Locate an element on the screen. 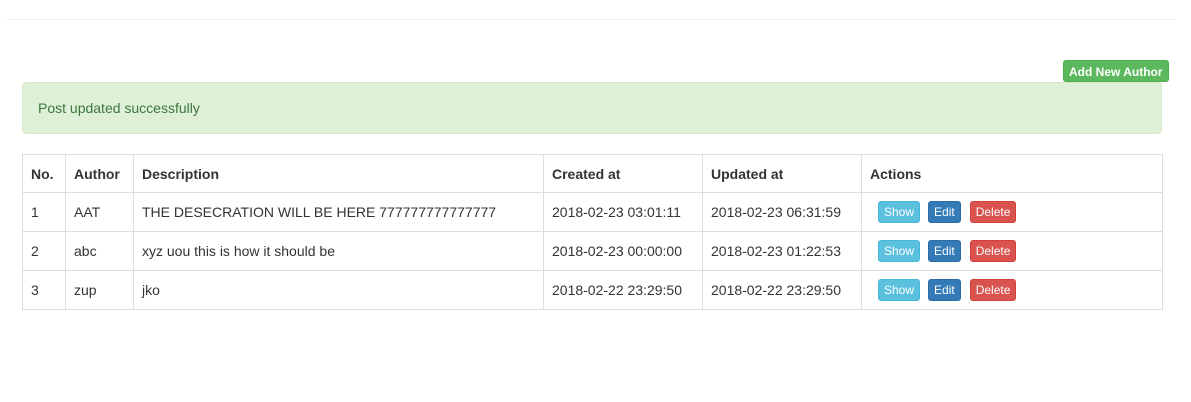 The image size is (1191, 402). cell-no: 3 is located at coordinates (44, 290).